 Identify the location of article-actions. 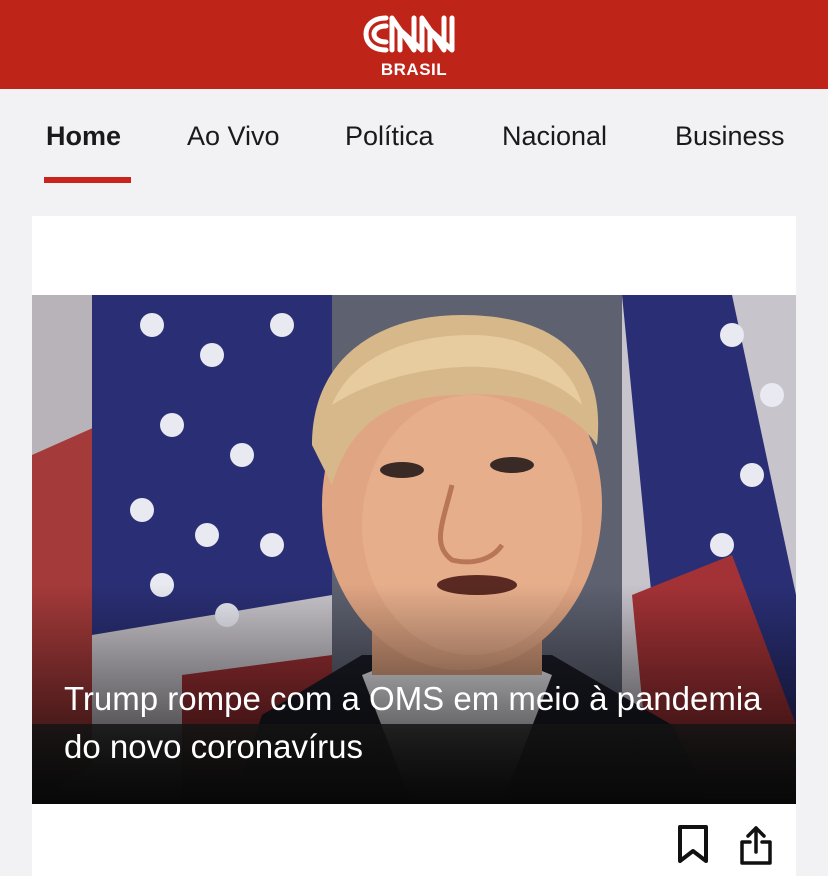
(414, 840).